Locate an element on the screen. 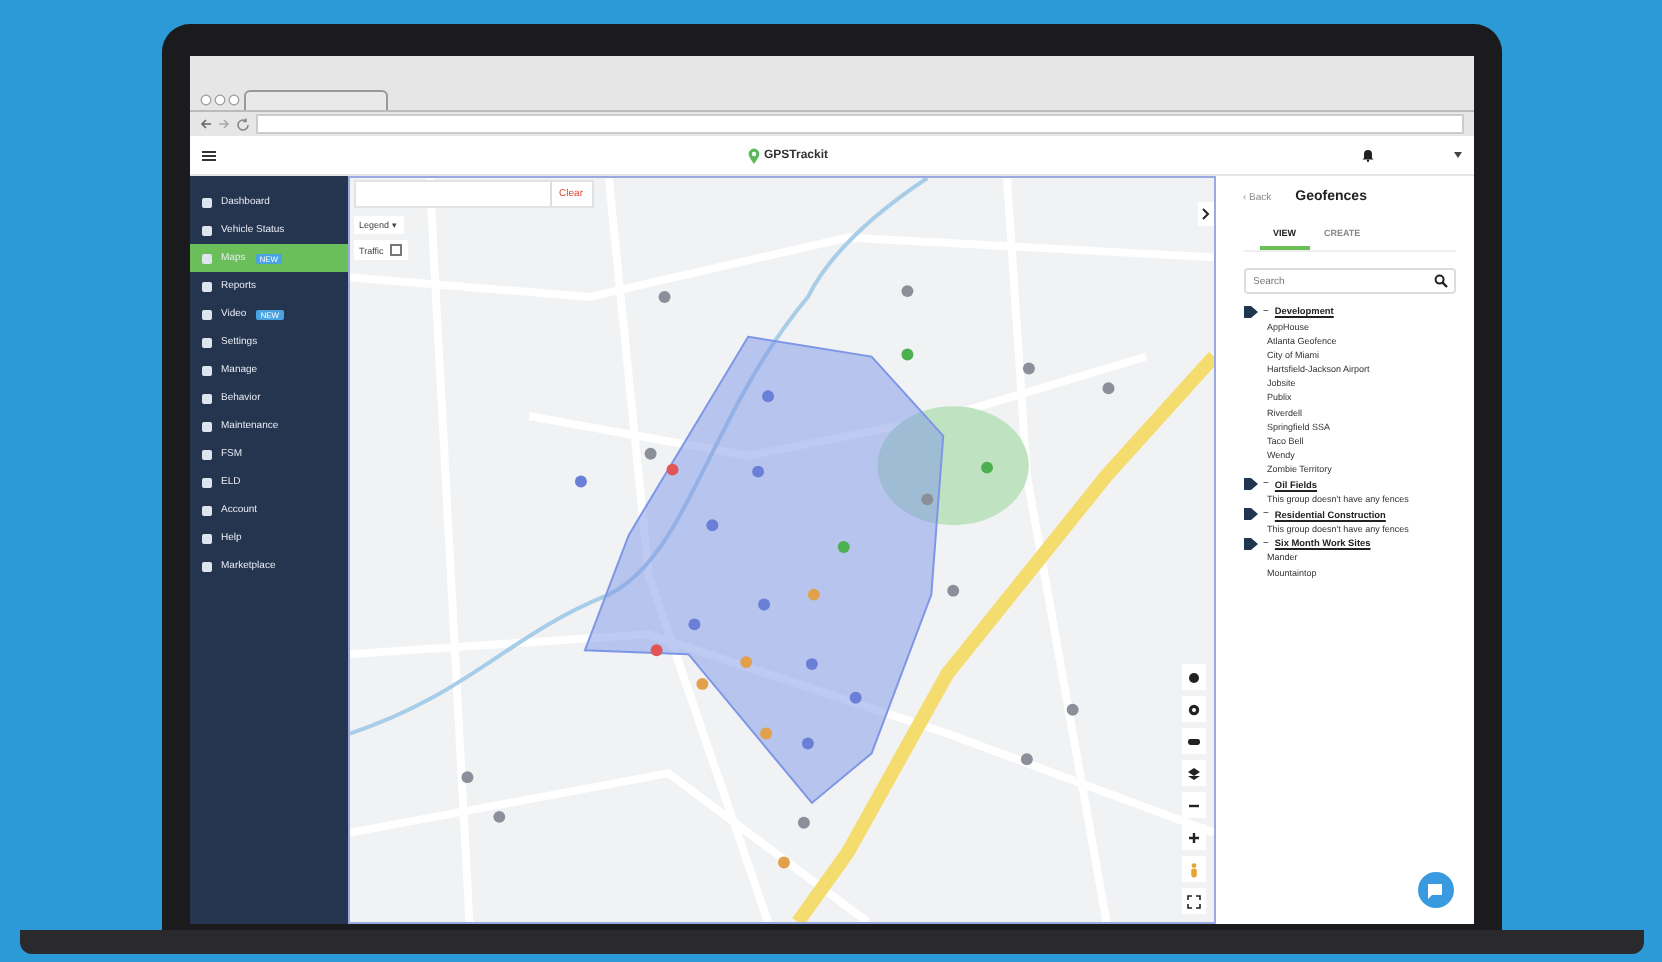  gear-icon is located at coordinates (1193, 709).